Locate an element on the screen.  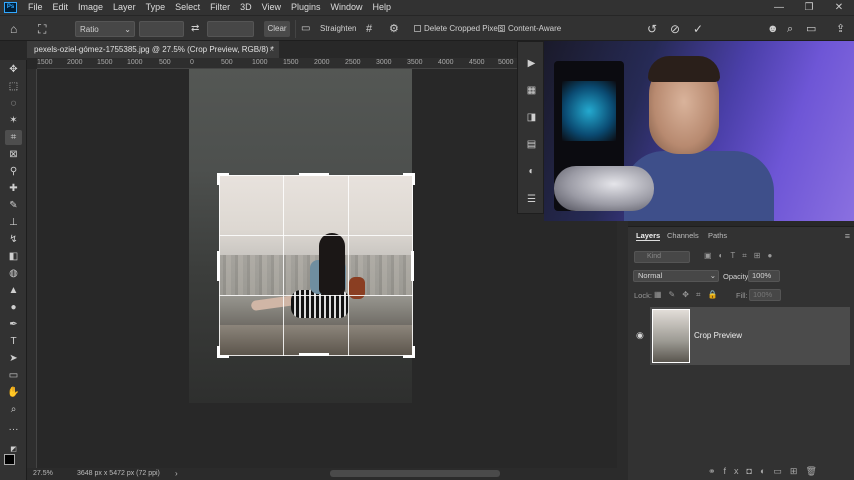
content-aware-checkbox: Content-Aware is located at coordinates (529, 29).